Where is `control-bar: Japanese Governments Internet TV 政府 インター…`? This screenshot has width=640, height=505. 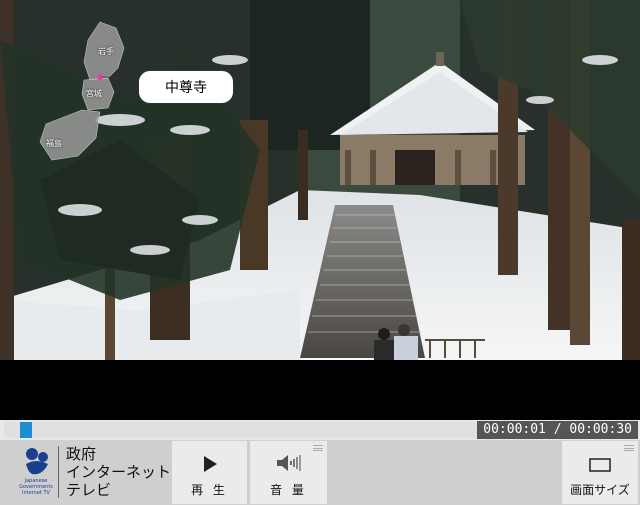
control-bar: Japanese Governments Internet TV 政府 インター… is located at coordinates (320, 472).